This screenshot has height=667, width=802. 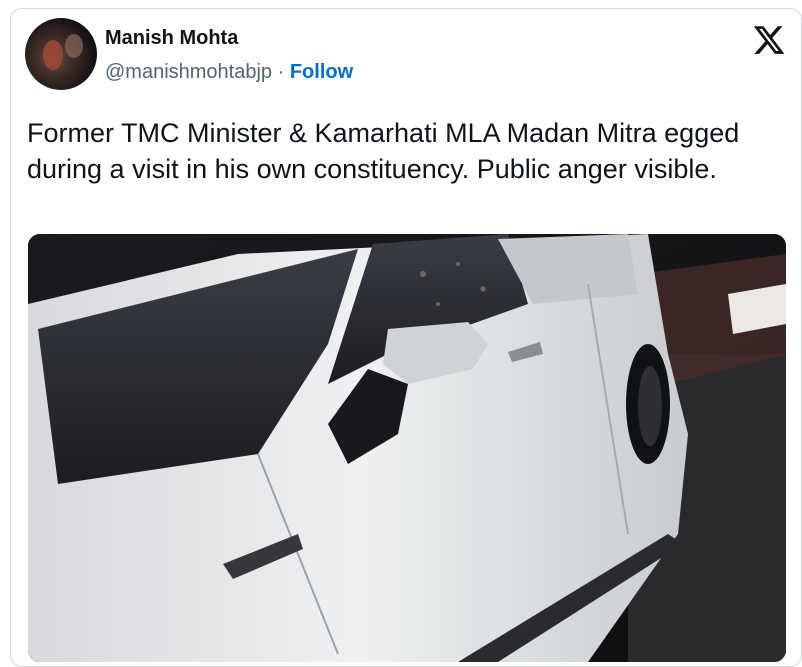 What do you see at coordinates (61, 54) in the screenshot?
I see `avatar` at bounding box center [61, 54].